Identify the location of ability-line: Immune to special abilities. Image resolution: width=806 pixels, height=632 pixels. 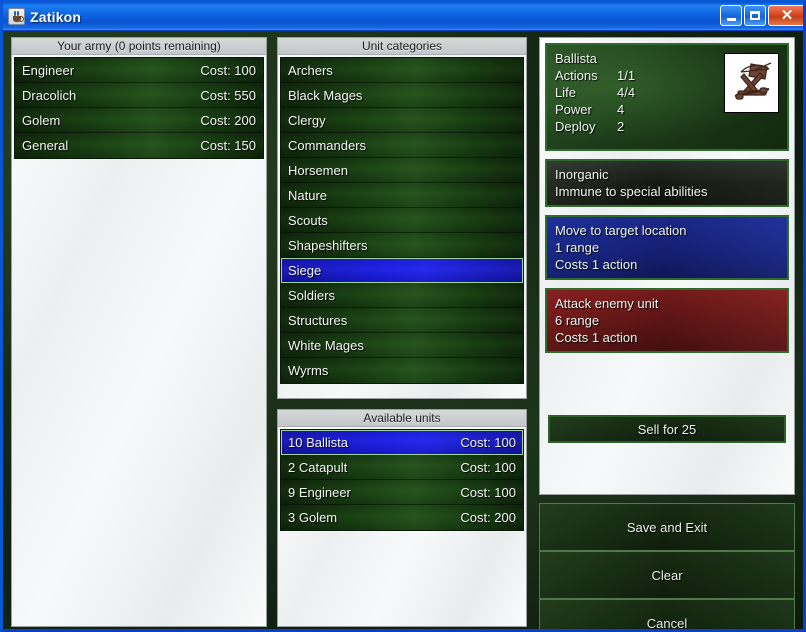
(631, 191).